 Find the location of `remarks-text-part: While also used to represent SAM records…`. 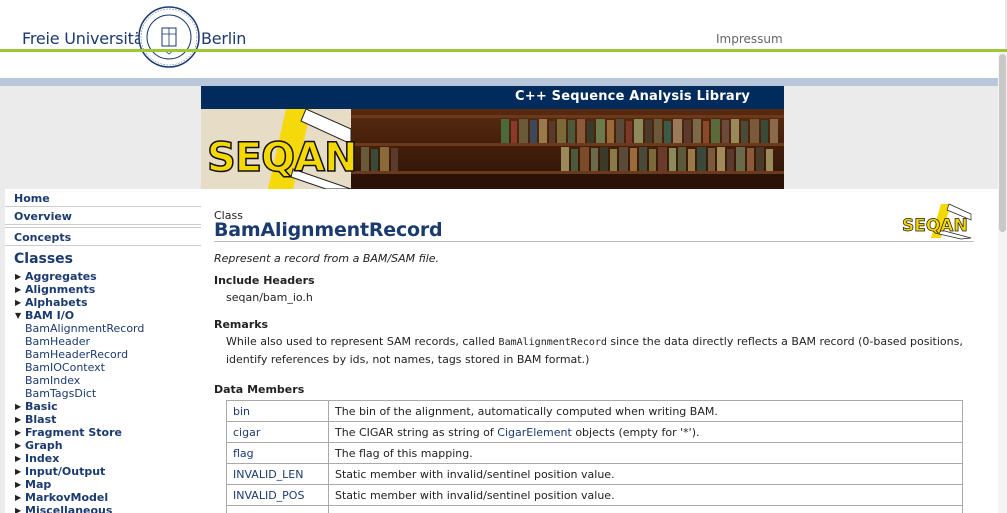

remarks-text-part: While also used to represent SAM records… is located at coordinates (362, 341).